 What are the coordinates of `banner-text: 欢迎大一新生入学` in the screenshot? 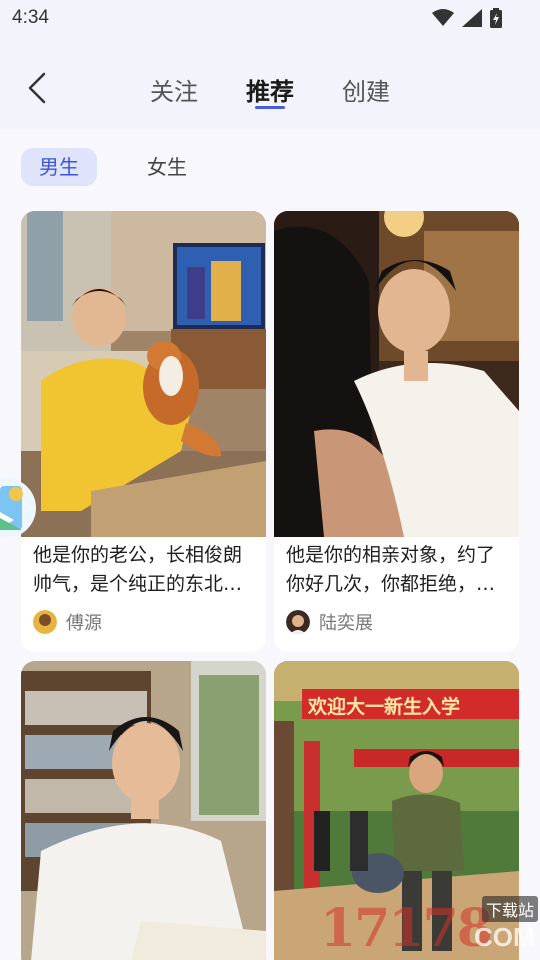 It's located at (384, 707).